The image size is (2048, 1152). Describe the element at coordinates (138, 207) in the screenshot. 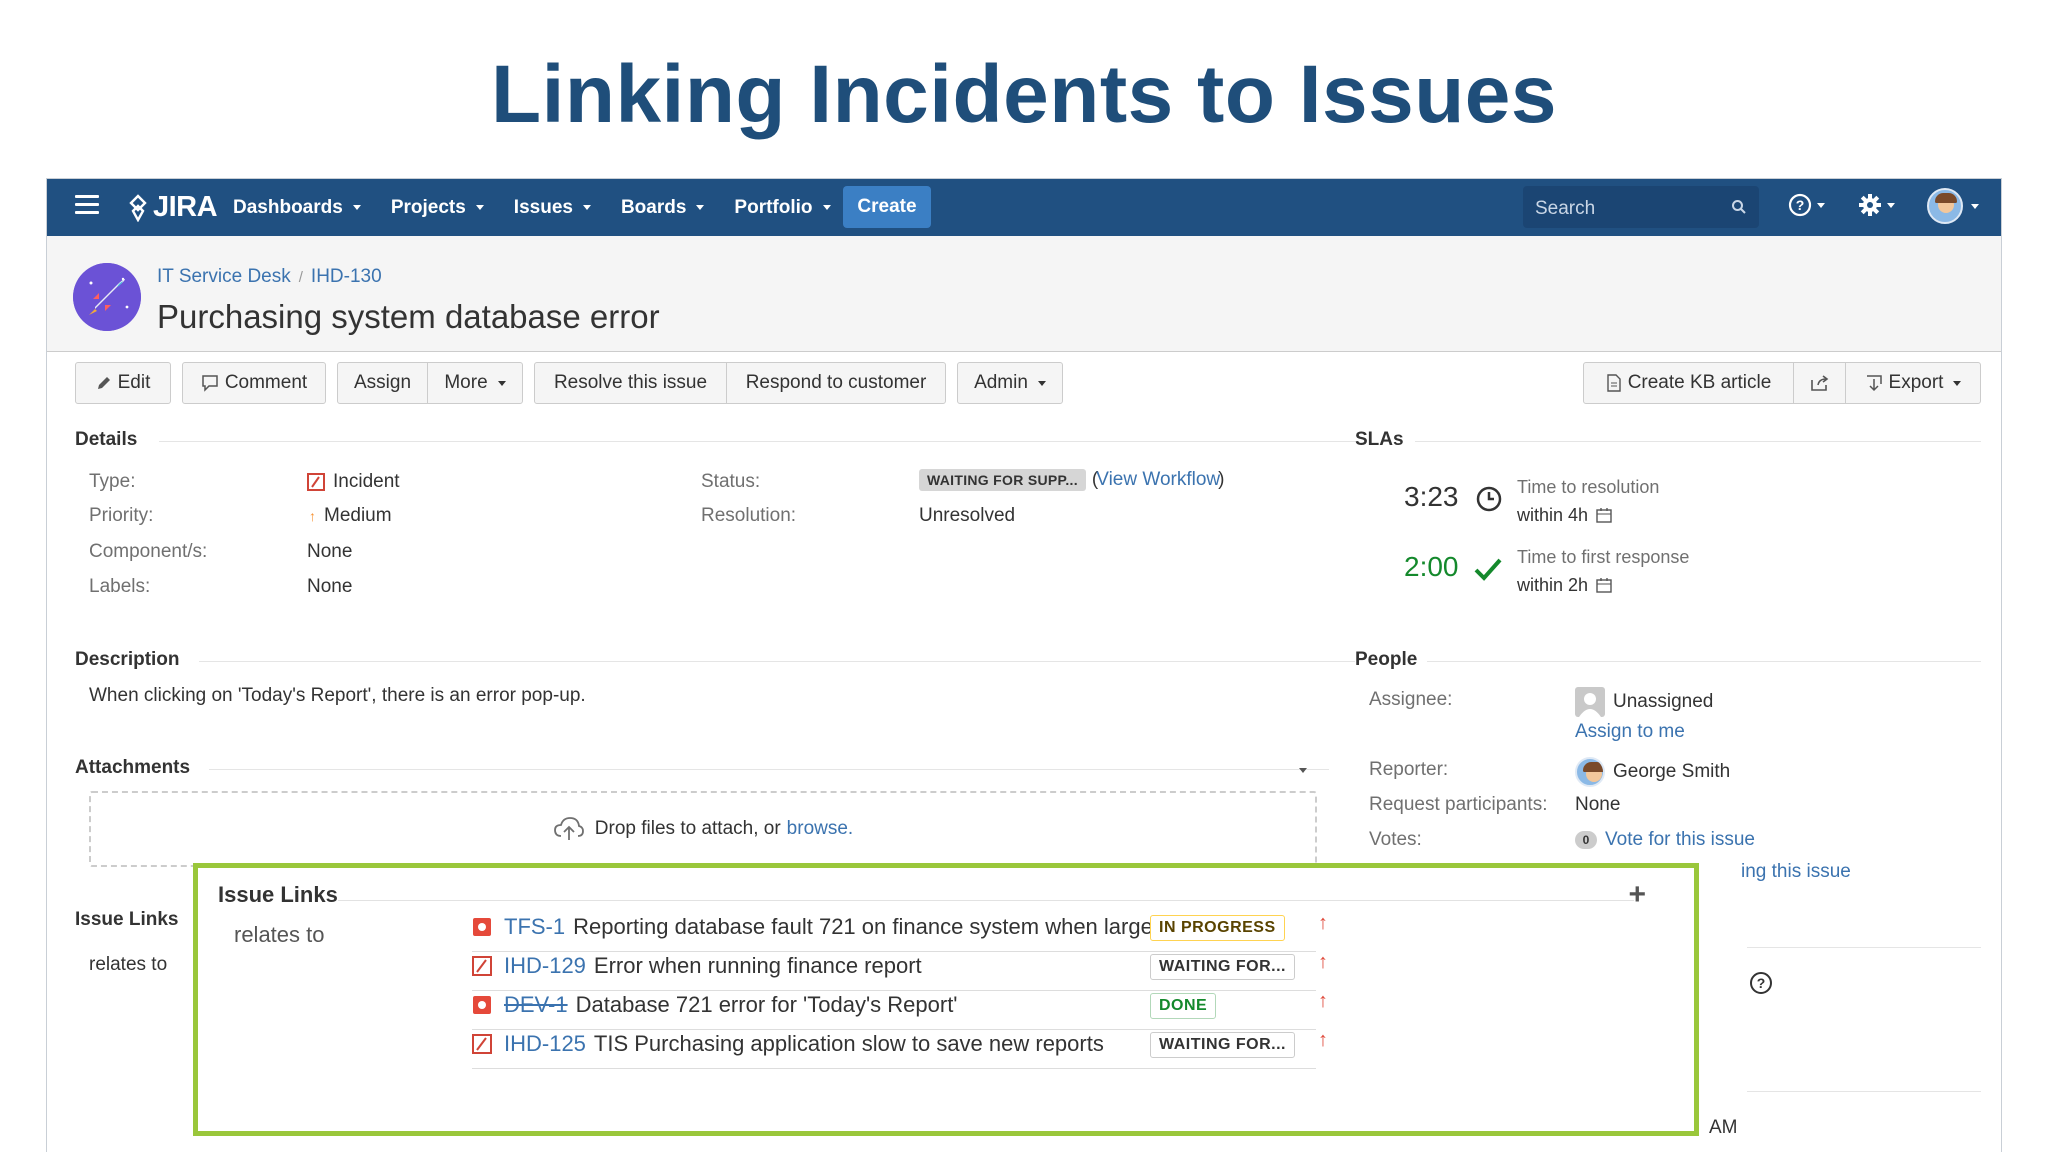

I see `jira-logo-icon` at that location.